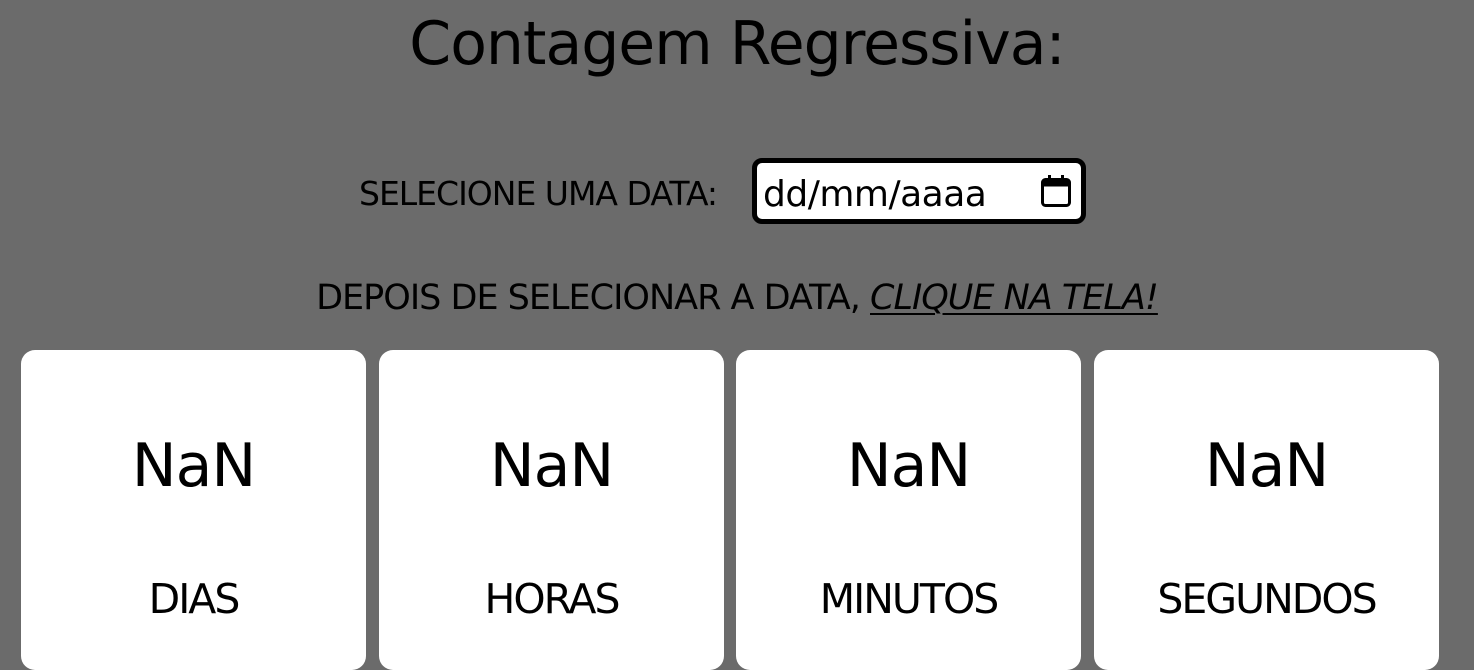 The height and width of the screenshot is (670, 1474). I want to click on countdown-label: HORAS, so click(552, 599).